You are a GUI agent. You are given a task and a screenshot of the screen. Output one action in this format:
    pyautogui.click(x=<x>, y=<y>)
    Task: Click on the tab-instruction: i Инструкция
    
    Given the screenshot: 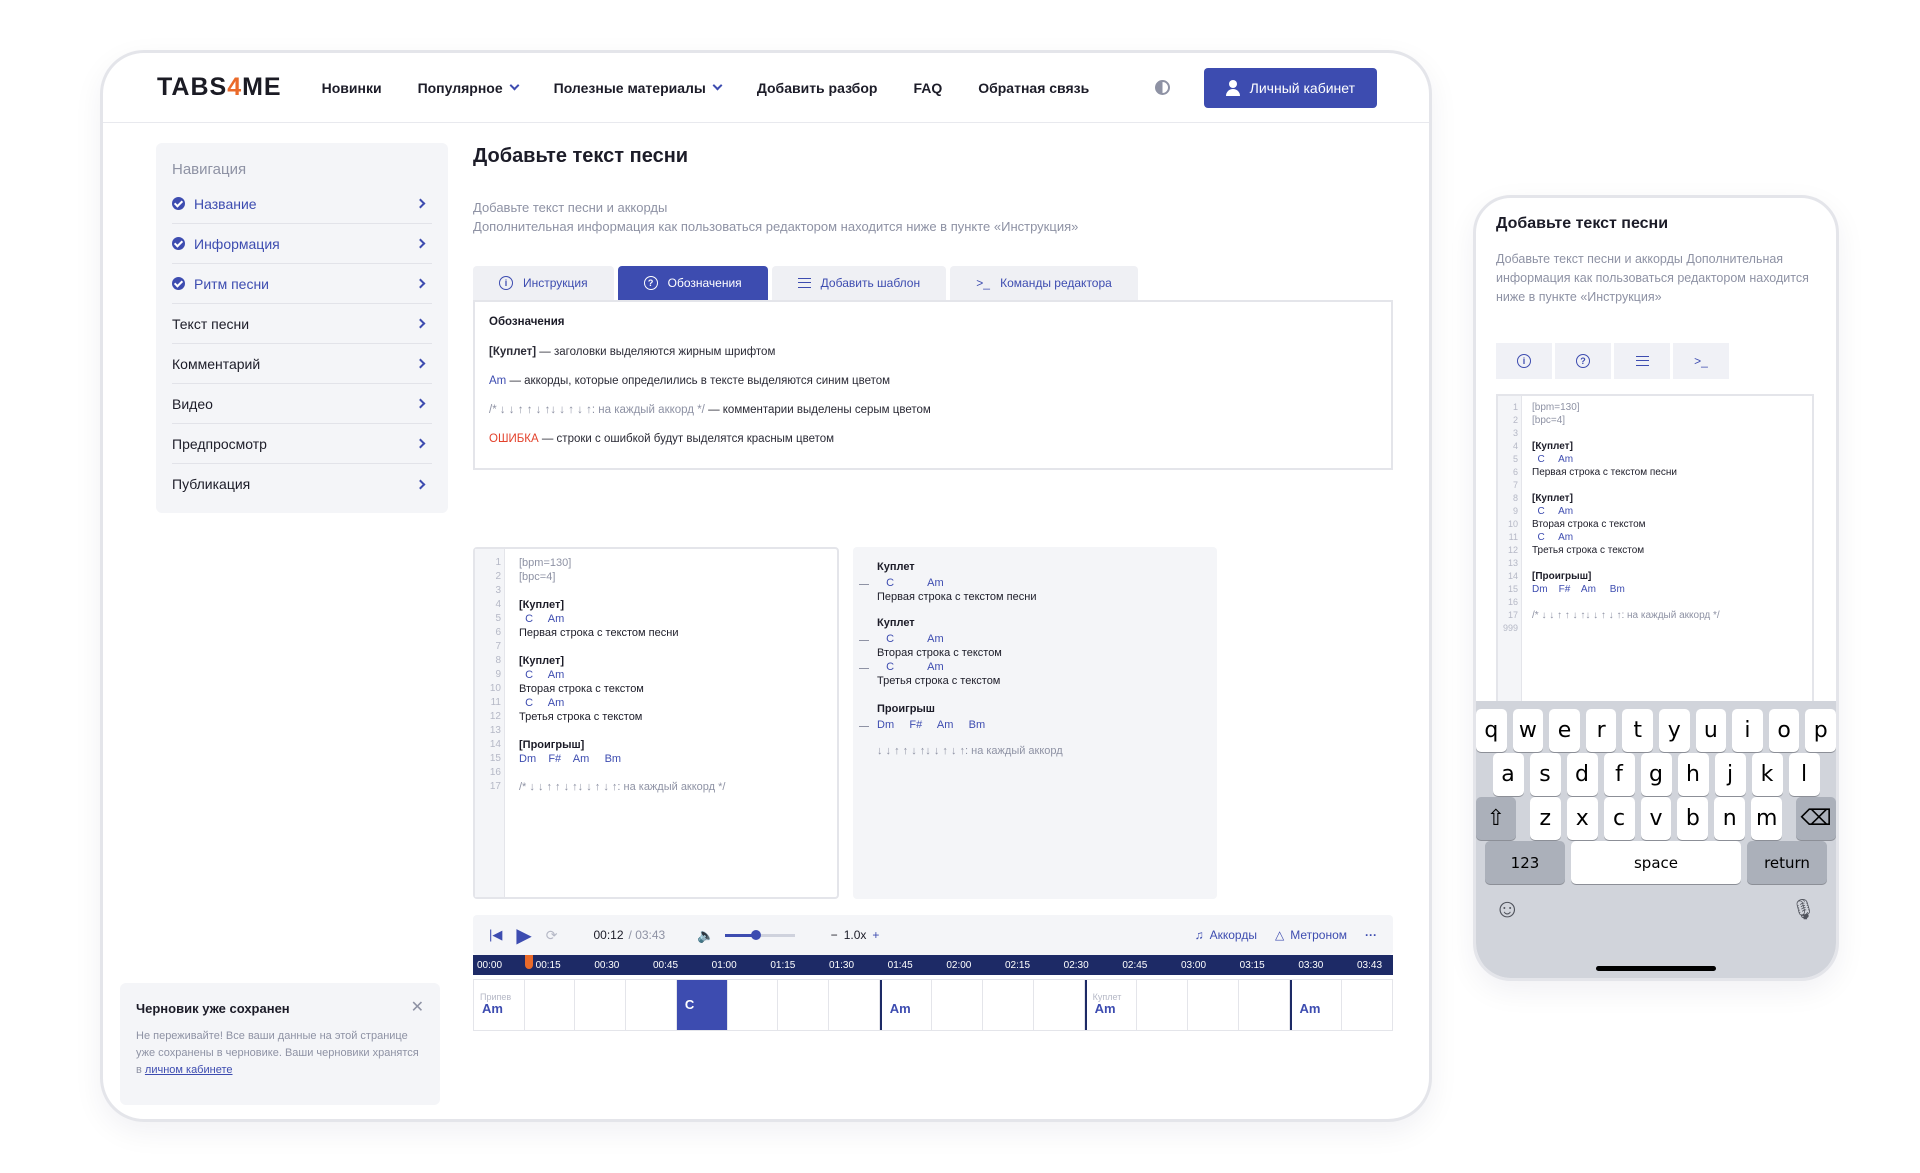 What is the action you would take?
    pyautogui.click(x=543, y=283)
    